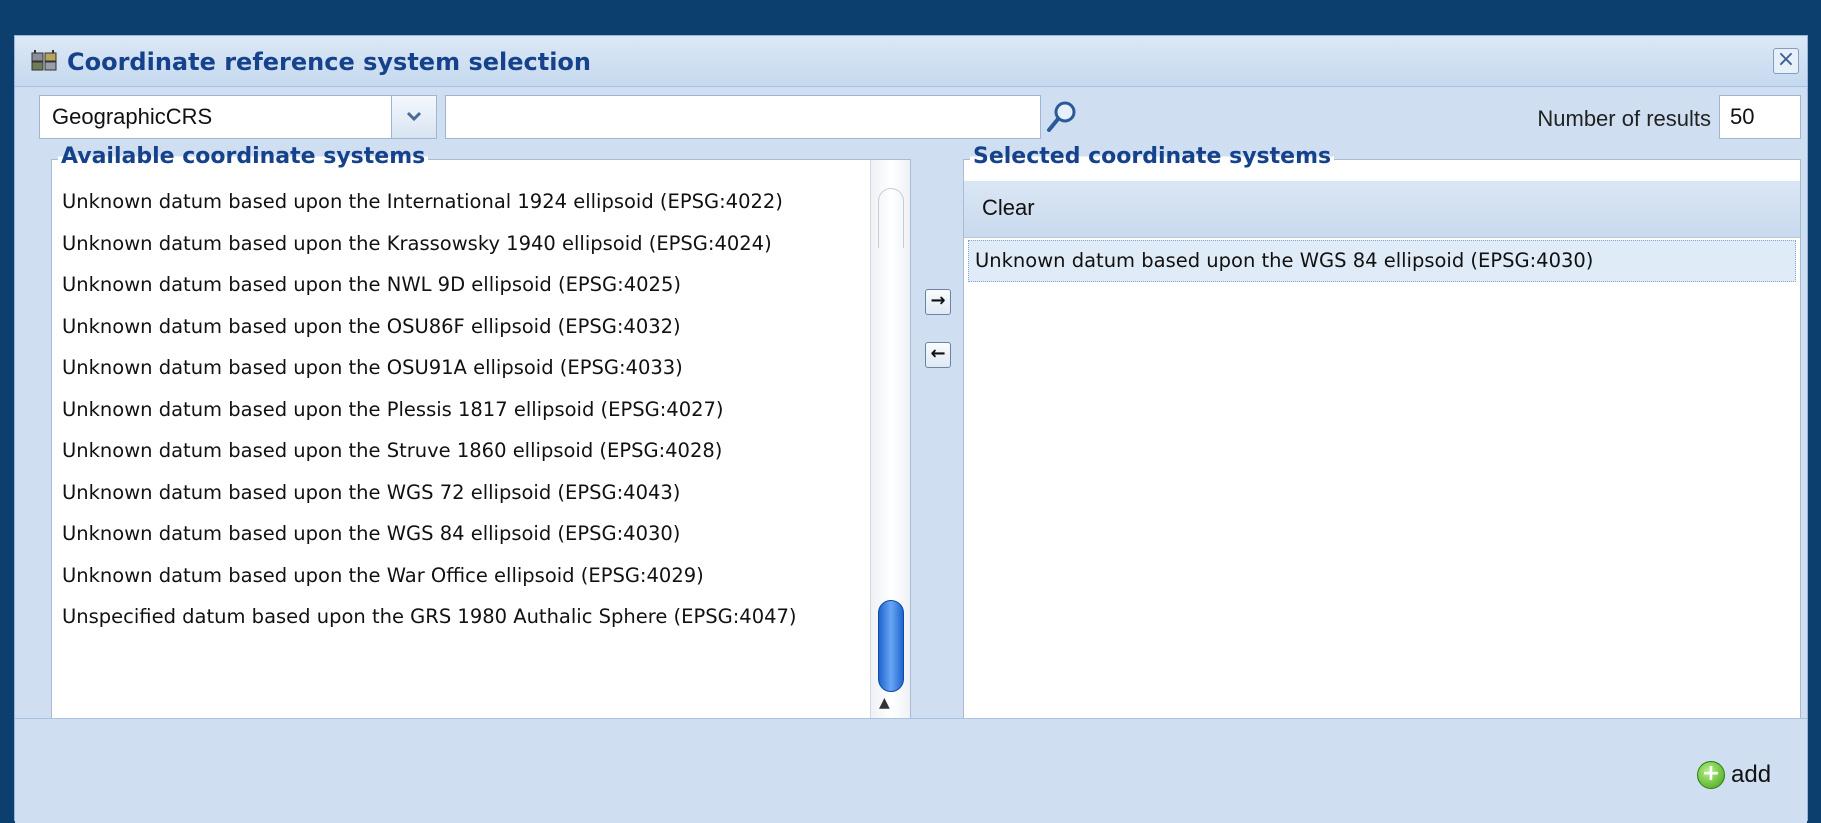 The width and height of the screenshot is (1821, 823). I want to click on scroll-thumb, so click(891, 646).